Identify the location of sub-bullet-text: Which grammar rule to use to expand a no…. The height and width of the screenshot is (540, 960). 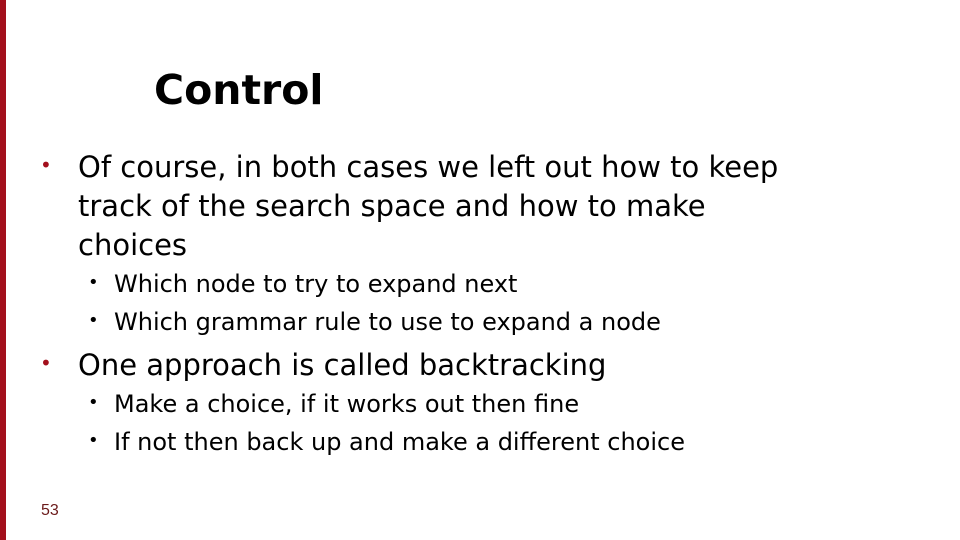
(387, 322).